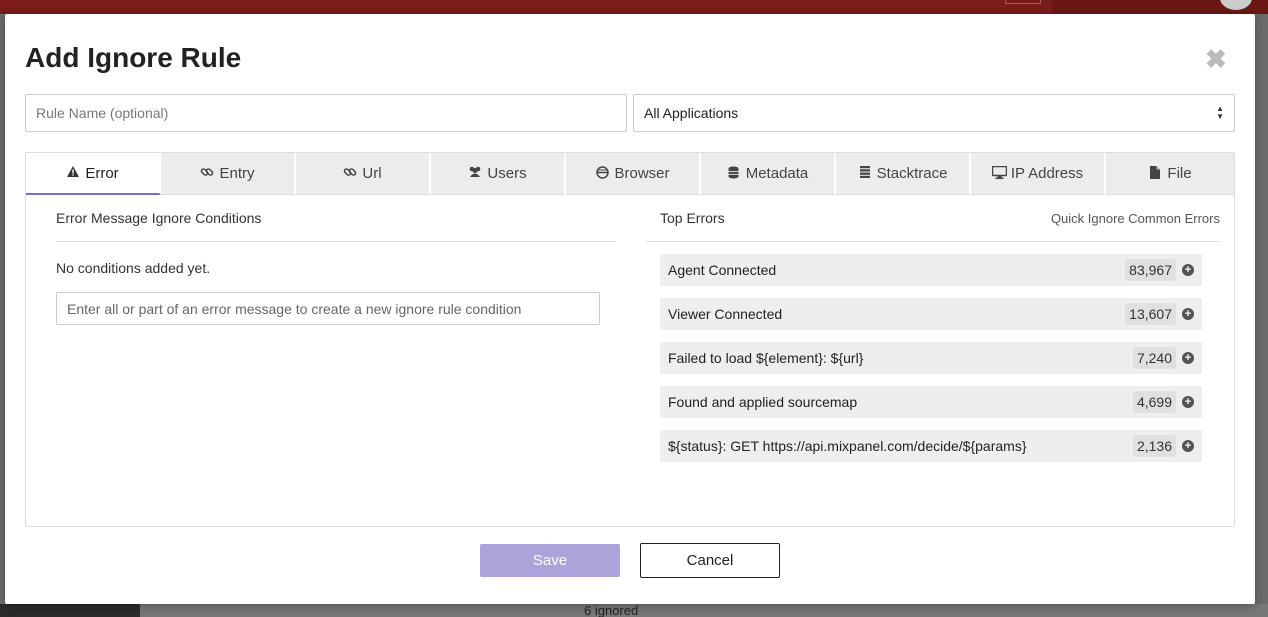 The image size is (1268, 617). I want to click on tab-url: Url, so click(363, 174).